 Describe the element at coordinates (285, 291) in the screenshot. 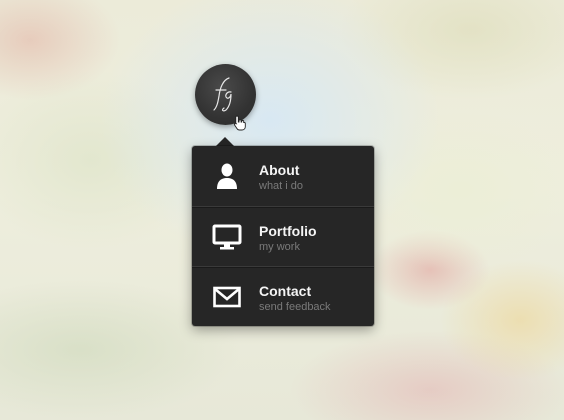

I see `menu-item-label: Contact` at that location.